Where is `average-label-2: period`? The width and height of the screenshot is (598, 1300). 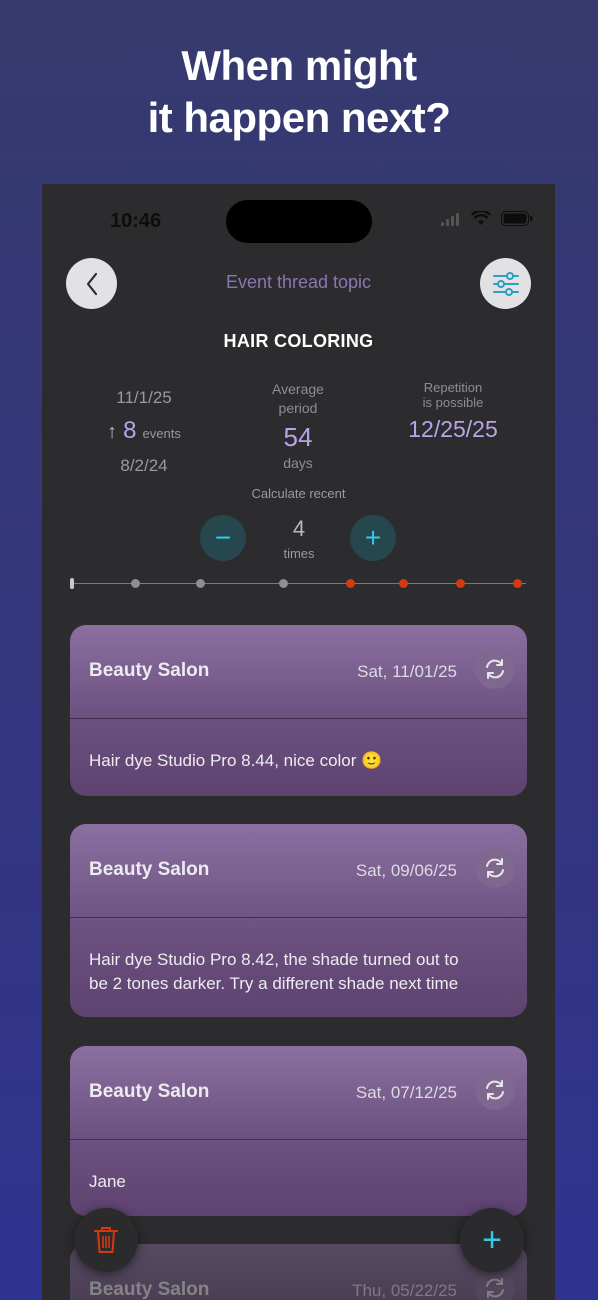 average-label-2: period is located at coordinates (298, 408).